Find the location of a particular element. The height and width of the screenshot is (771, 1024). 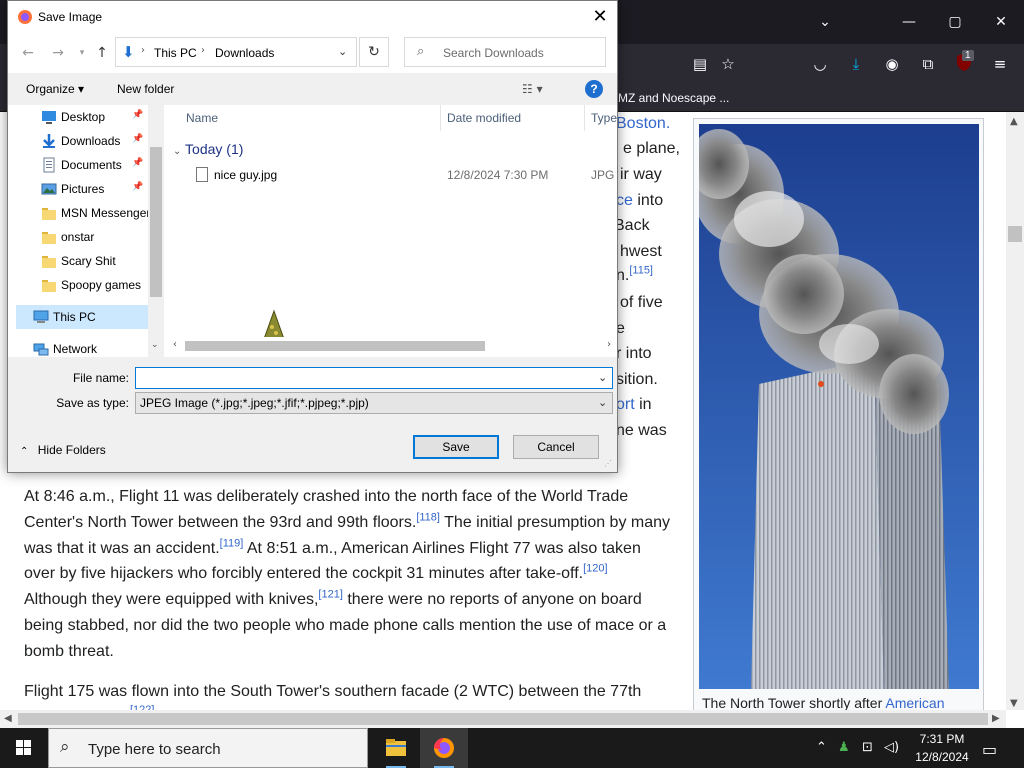

people-tray-icon: ♟ is located at coordinates (844, 747).